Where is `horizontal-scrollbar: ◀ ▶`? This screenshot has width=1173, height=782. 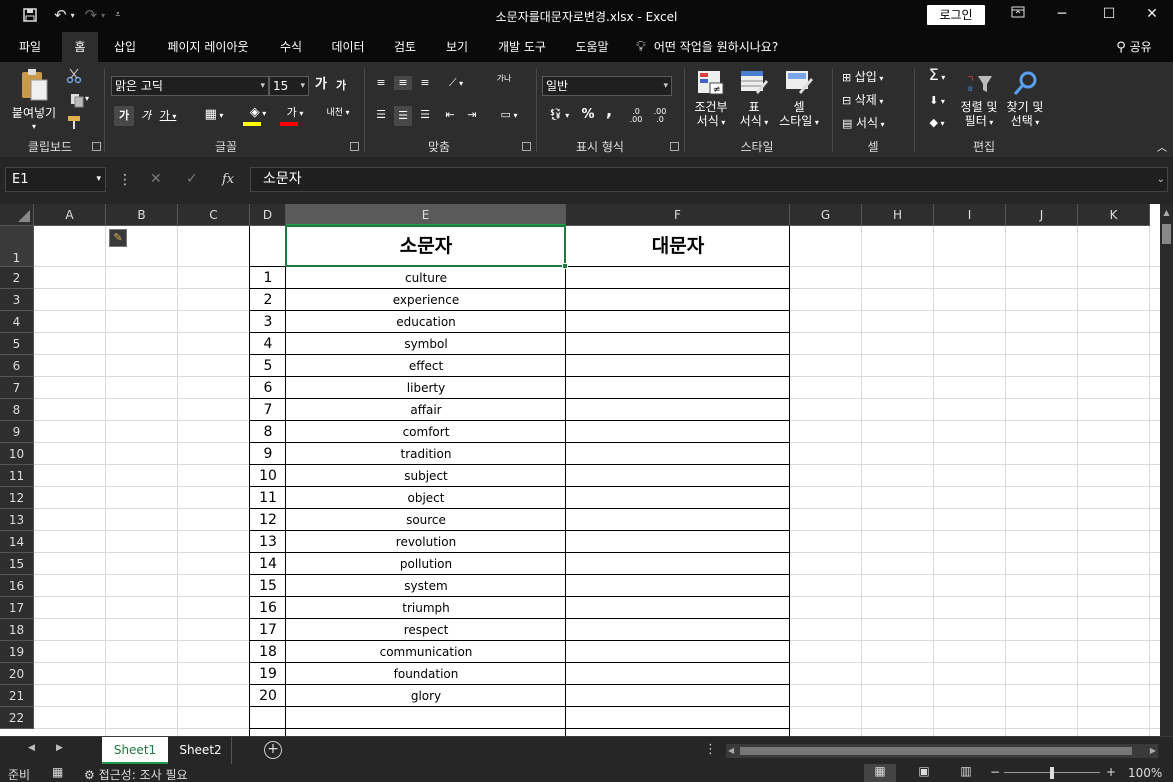
horizontal-scrollbar: ◀ ▶ is located at coordinates (942, 751).